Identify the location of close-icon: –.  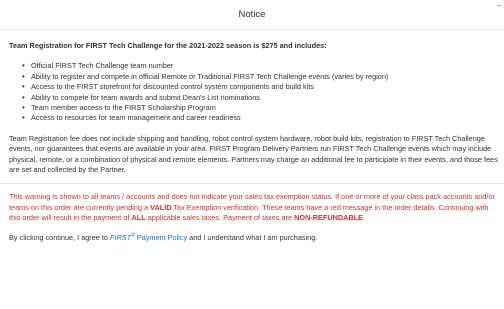
(499, 5).